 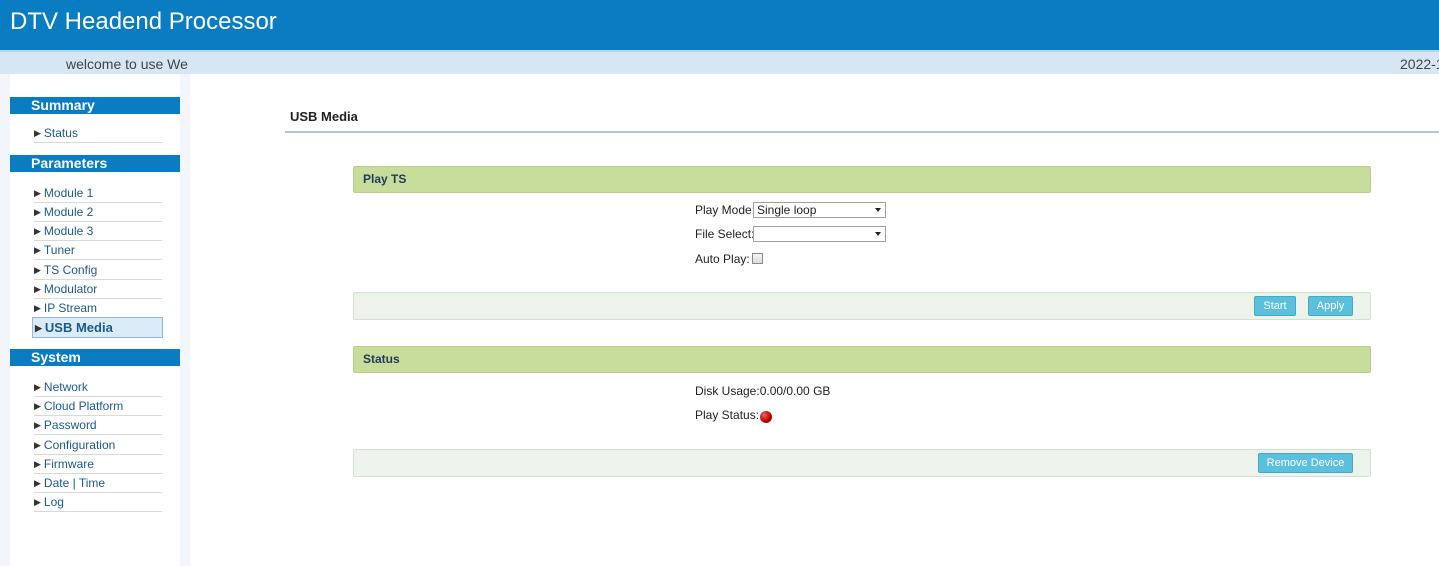 I want to click on sidebar-item-module-3: ▶ Module 3, so click(x=98, y=231).